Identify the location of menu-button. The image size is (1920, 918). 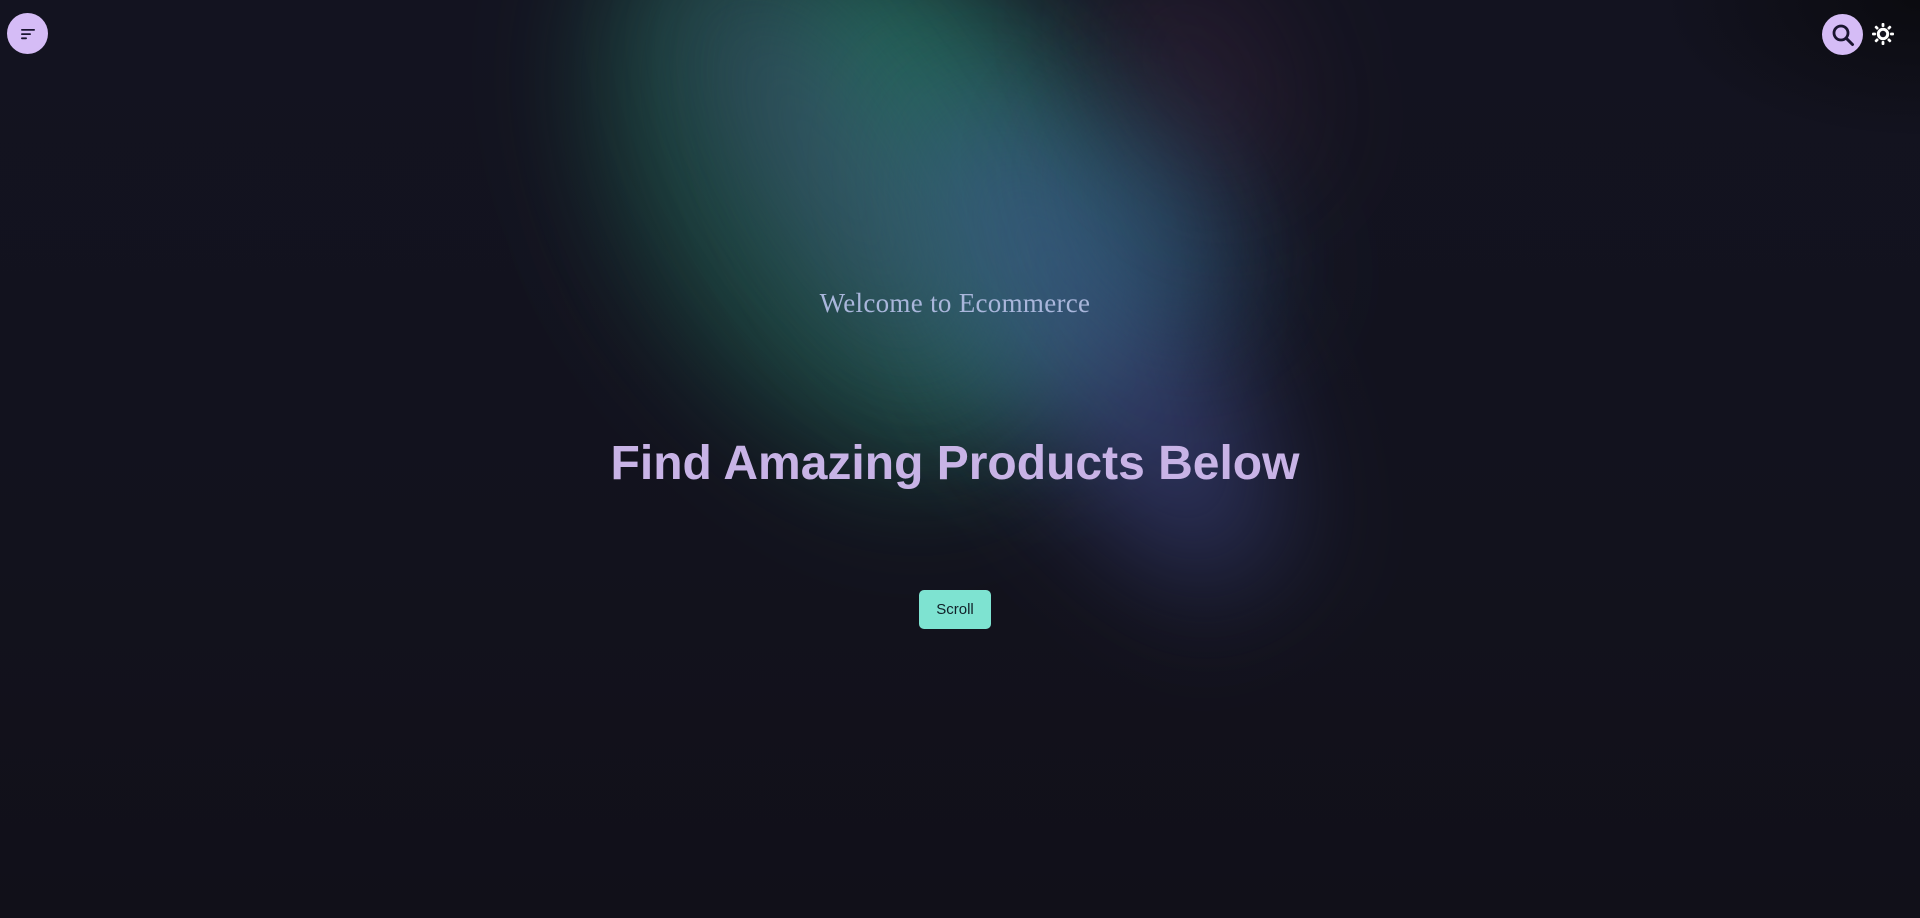
(27, 33).